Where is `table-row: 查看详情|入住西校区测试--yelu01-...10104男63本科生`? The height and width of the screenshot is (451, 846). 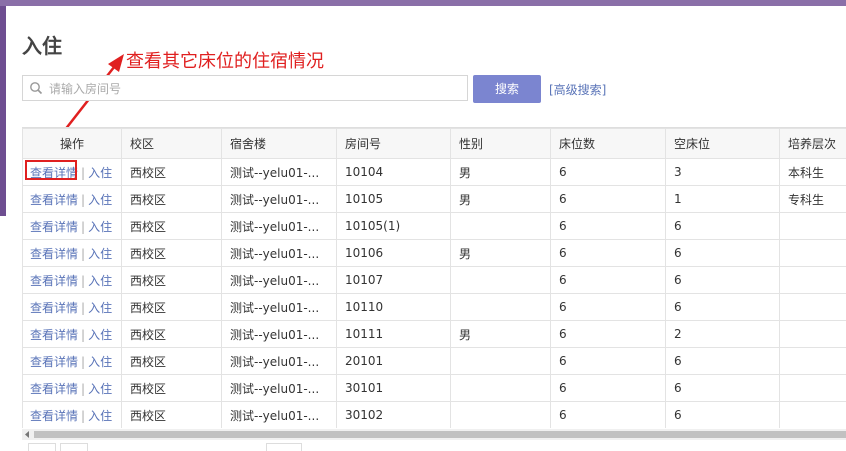 table-row: 查看详情|入住西校区测试--yelu01-...10104男63本科生 is located at coordinates (434, 172).